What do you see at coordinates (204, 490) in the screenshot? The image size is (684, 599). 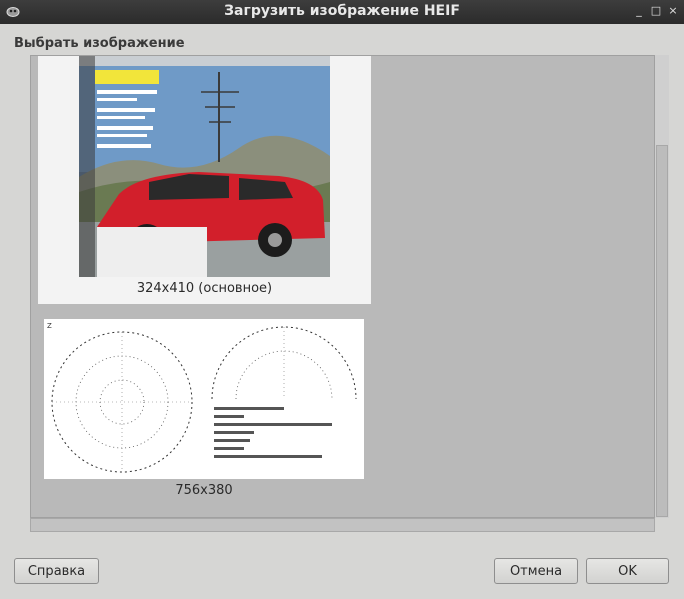 I see `image-caption-secondary: 756x380` at bounding box center [204, 490].